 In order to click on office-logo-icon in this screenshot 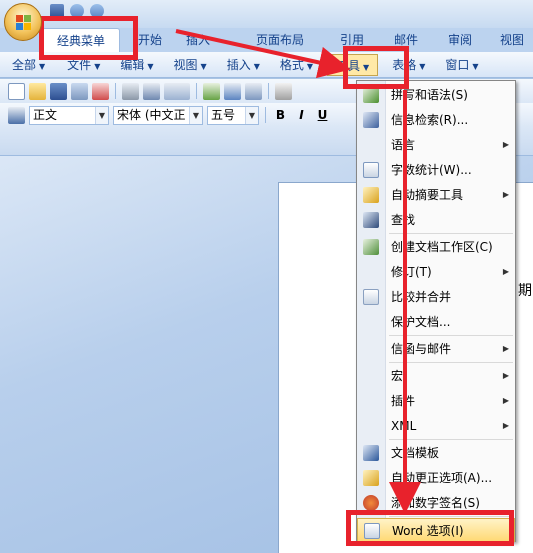, I will do `click(24, 23)`.